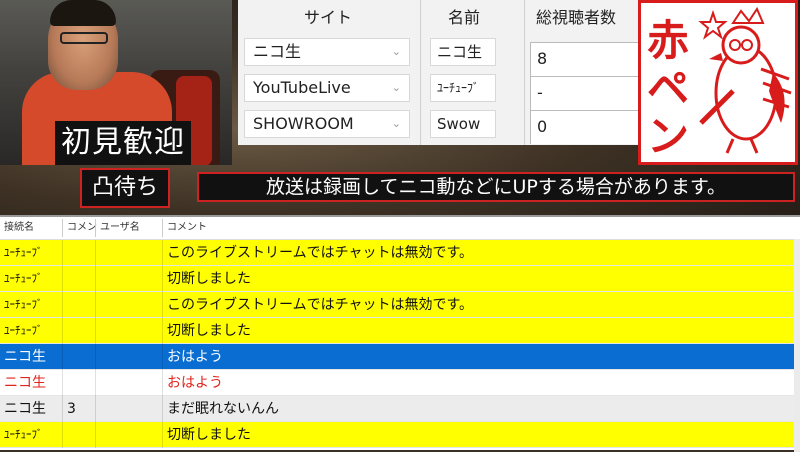 This screenshot has height=452, width=800. What do you see at coordinates (397, 409) in the screenshot?
I see `comment-row: ニコ生 3 まだ眠れないんん` at bounding box center [397, 409].